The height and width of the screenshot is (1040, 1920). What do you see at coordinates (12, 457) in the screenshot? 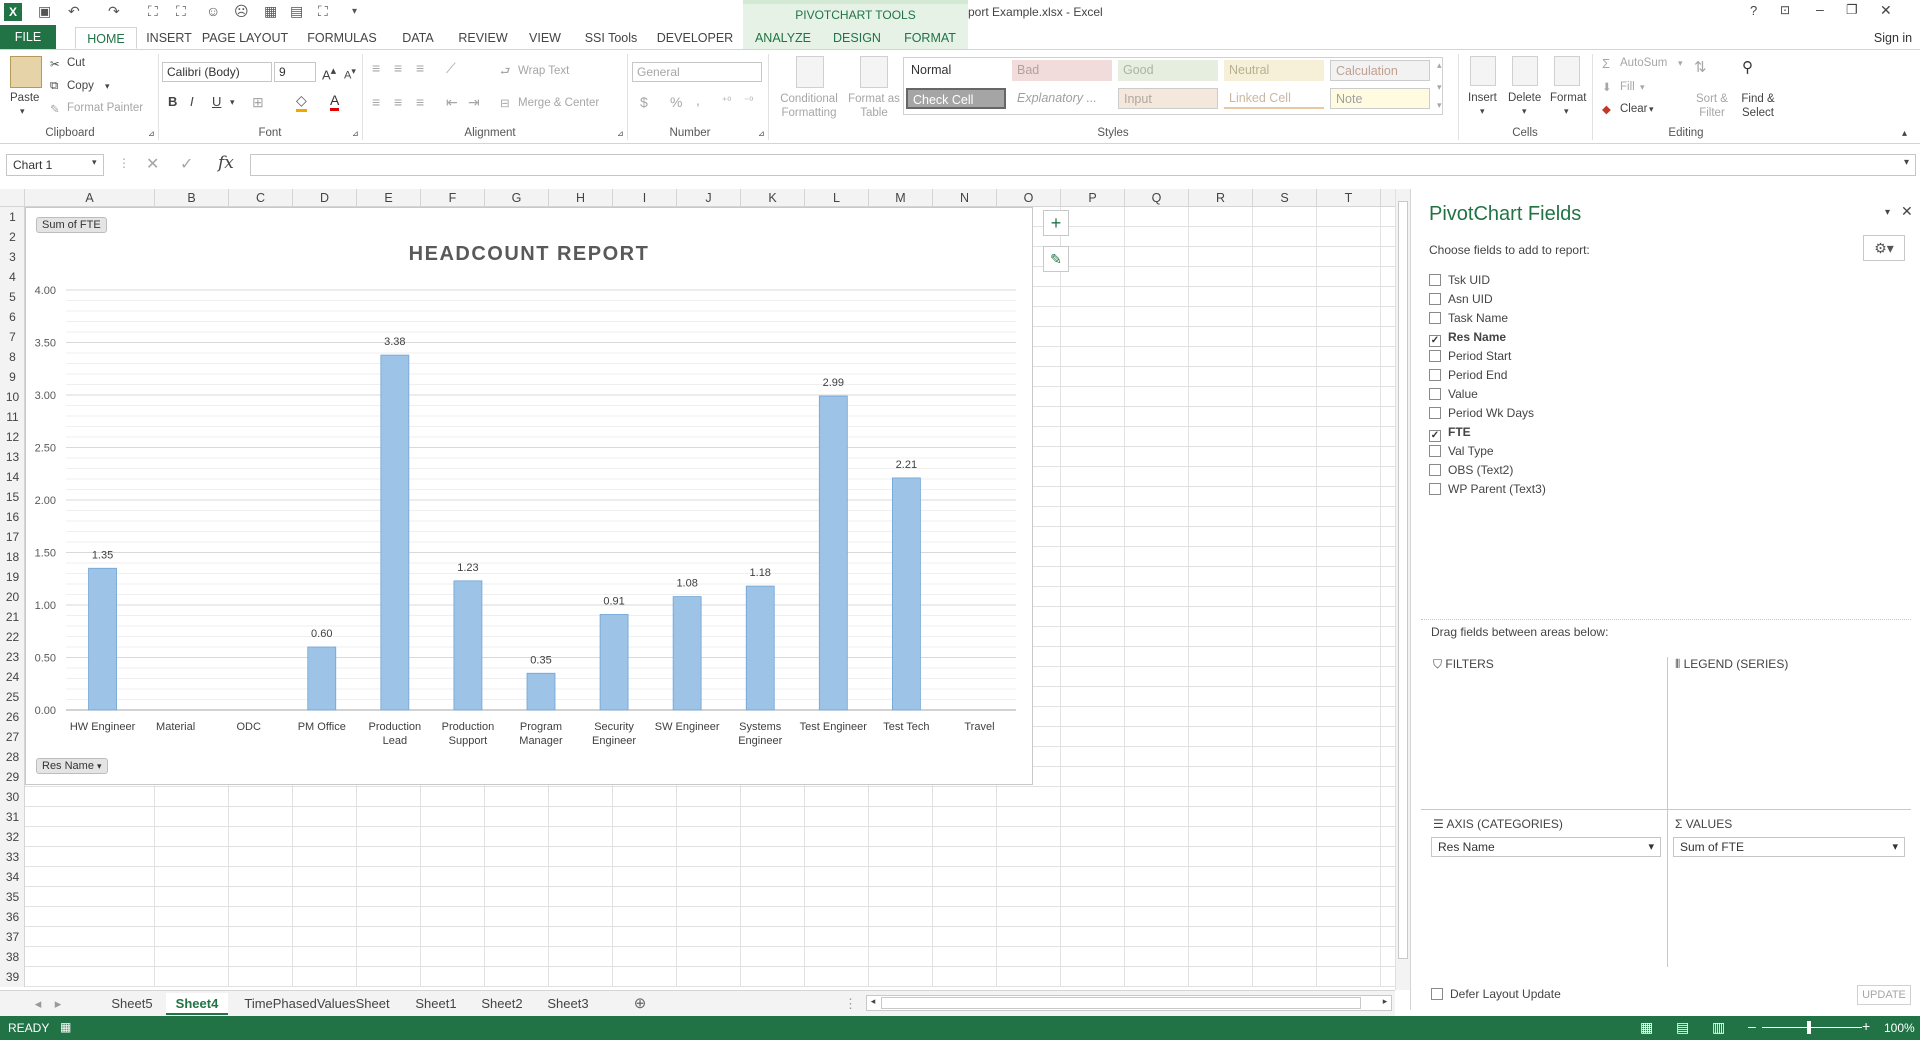
I see `row-header: 13` at bounding box center [12, 457].